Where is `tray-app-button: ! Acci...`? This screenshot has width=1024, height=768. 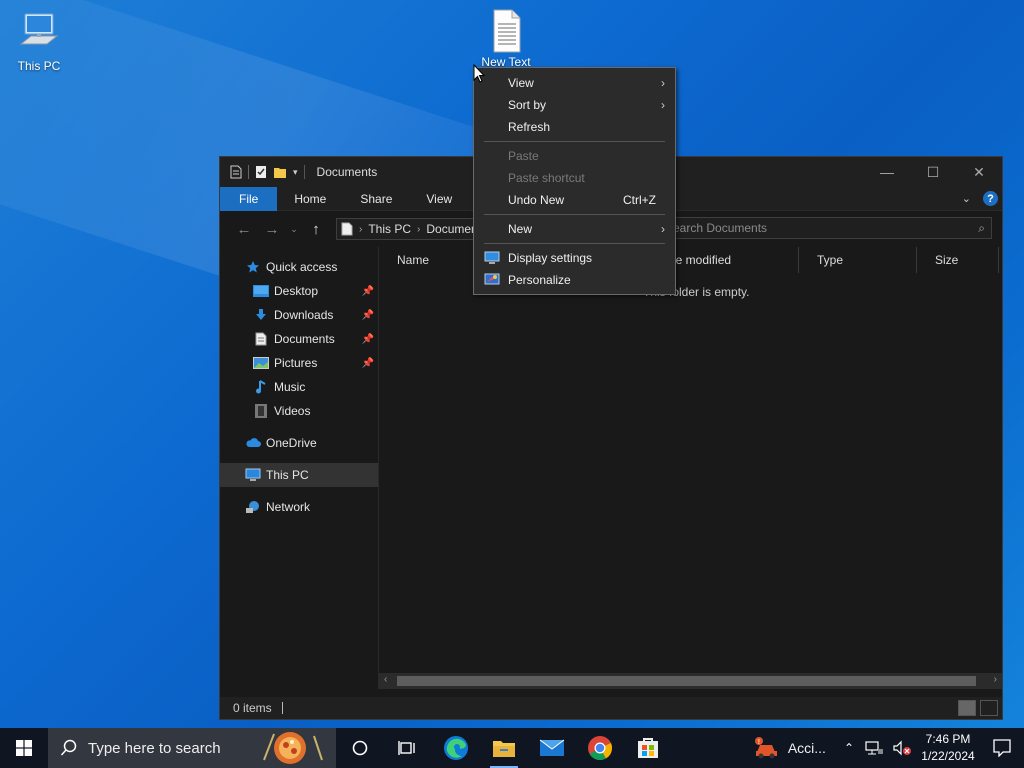
tray-app-button: ! Acci... is located at coordinates (796, 748).